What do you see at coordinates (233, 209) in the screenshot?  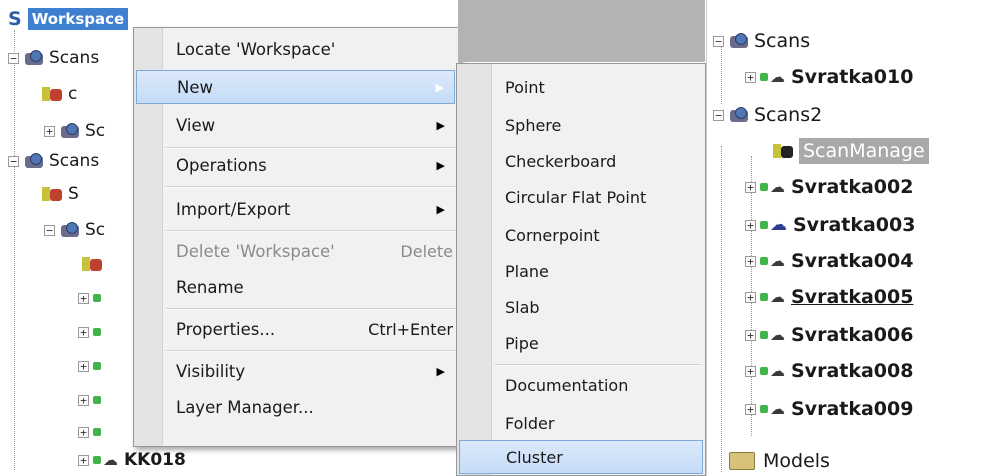 I see `menu-item-label: Import/Export` at bounding box center [233, 209].